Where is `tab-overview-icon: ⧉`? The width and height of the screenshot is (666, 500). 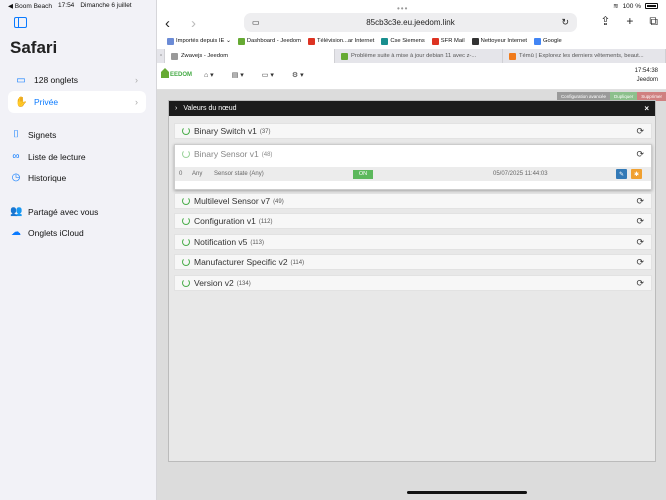
tab-overview-icon: ⧉ is located at coordinates (653, 21).